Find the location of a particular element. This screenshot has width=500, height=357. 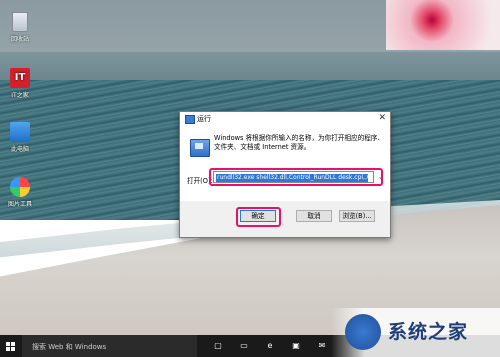

ok-highlight is located at coordinates (258, 217).